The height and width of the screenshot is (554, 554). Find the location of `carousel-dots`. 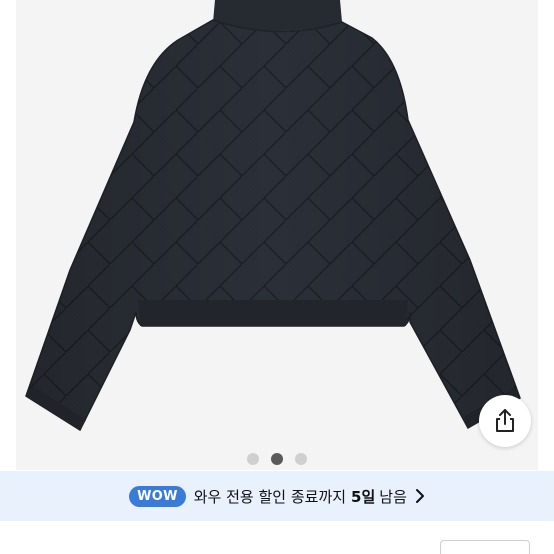

carousel-dots is located at coordinates (277, 459).